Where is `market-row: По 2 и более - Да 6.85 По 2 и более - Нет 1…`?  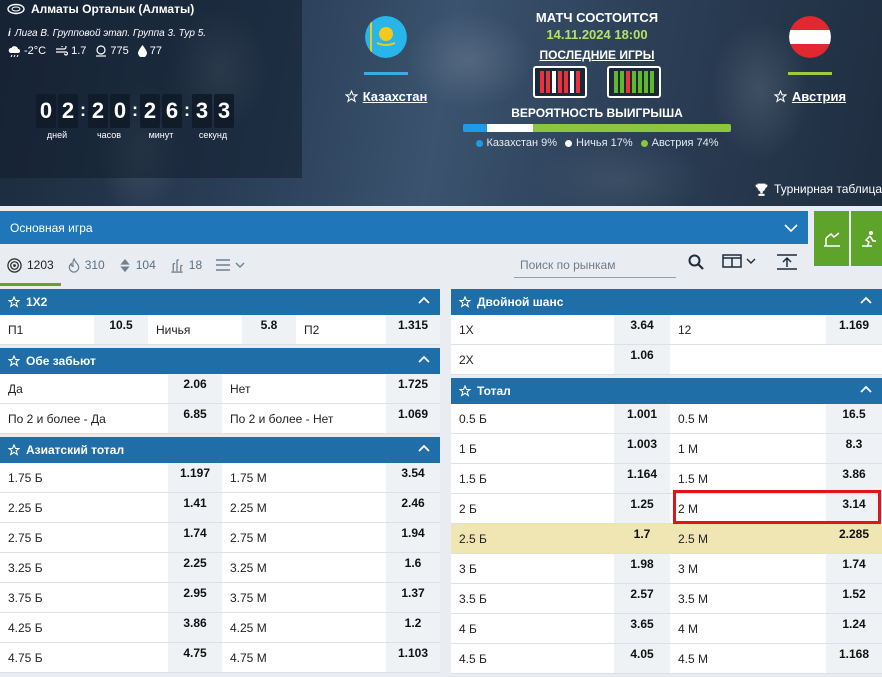
market-row: По 2 и более - Да 6.85 По 2 и более - Нет 1… is located at coordinates (220, 419).